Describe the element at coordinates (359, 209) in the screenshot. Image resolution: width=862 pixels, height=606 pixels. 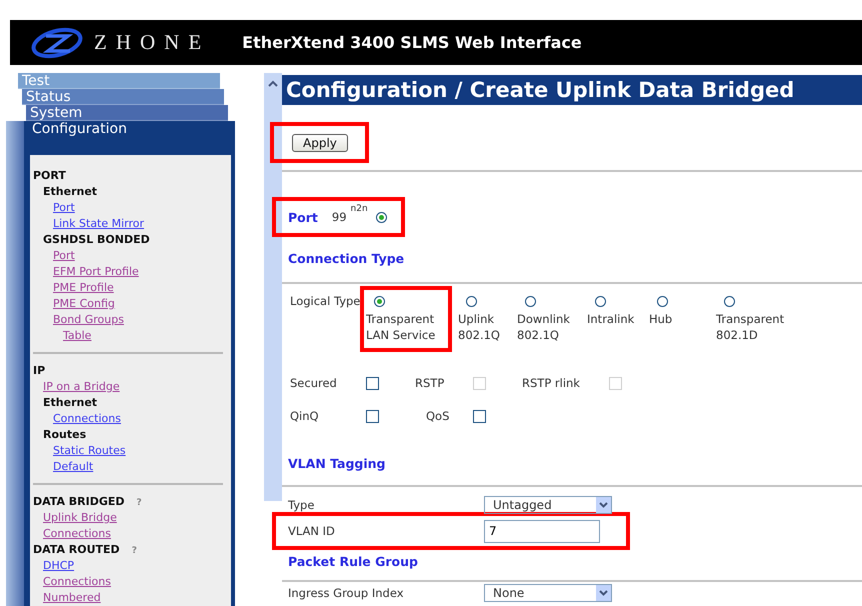
I see `port-superscript: n2n` at that location.